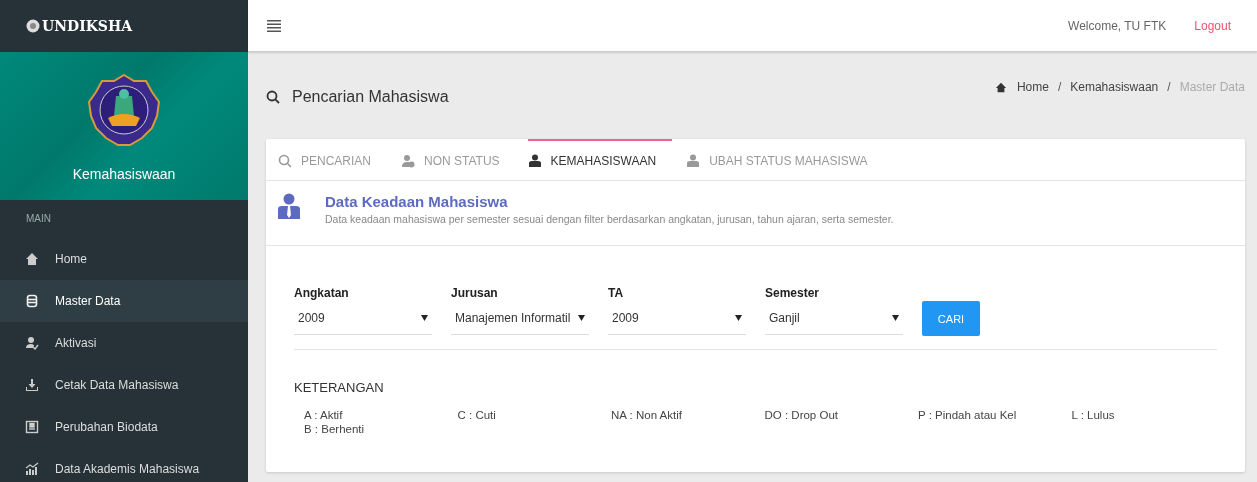 This screenshot has width=1257, height=482. What do you see at coordinates (1117, 25) in the screenshot?
I see `welcome-text: Welcome, TU FTK` at bounding box center [1117, 25].